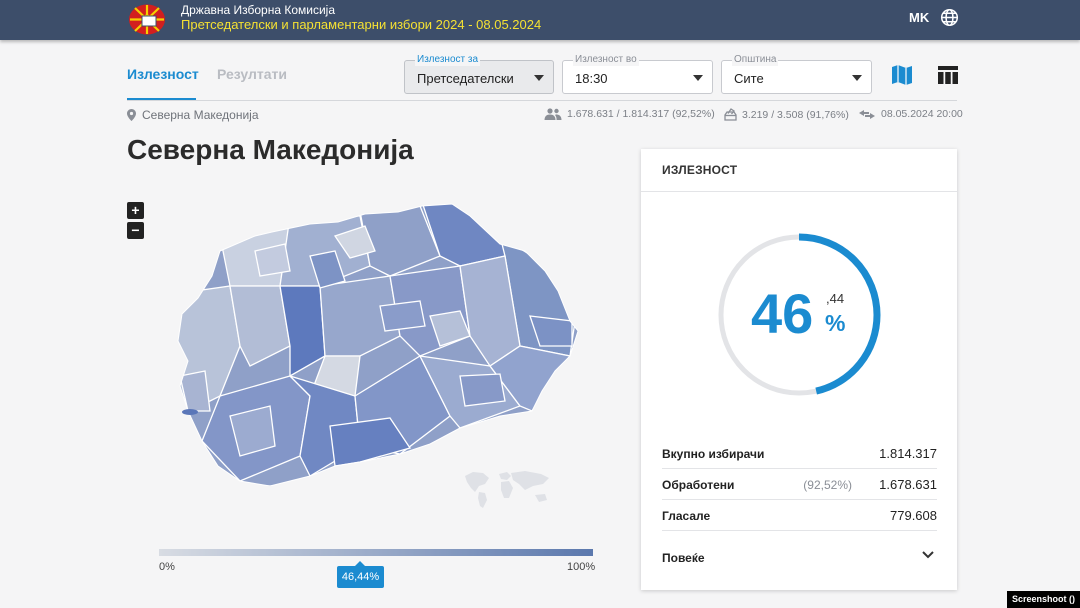 The height and width of the screenshot is (608, 1080). I want to click on municipality-label: Општина, so click(755, 60).